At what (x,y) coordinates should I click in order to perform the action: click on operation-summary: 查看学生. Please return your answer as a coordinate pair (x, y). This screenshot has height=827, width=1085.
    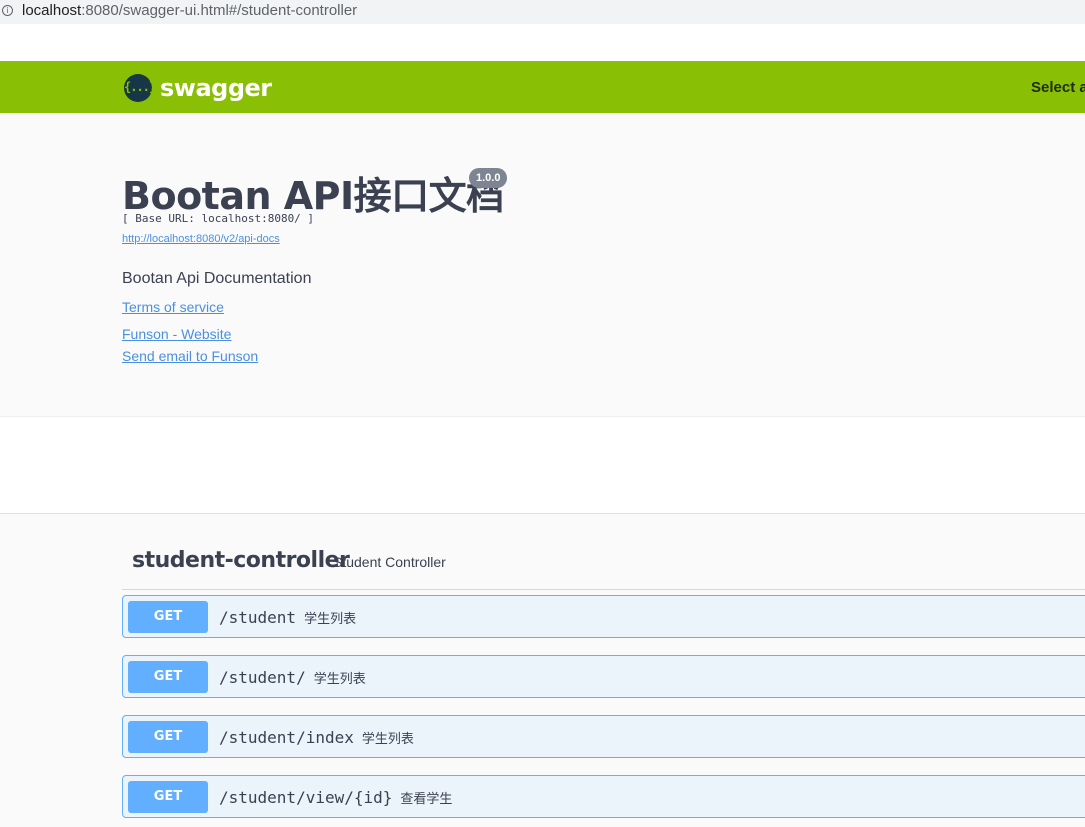
    Looking at the image, I should click on (426, 799).